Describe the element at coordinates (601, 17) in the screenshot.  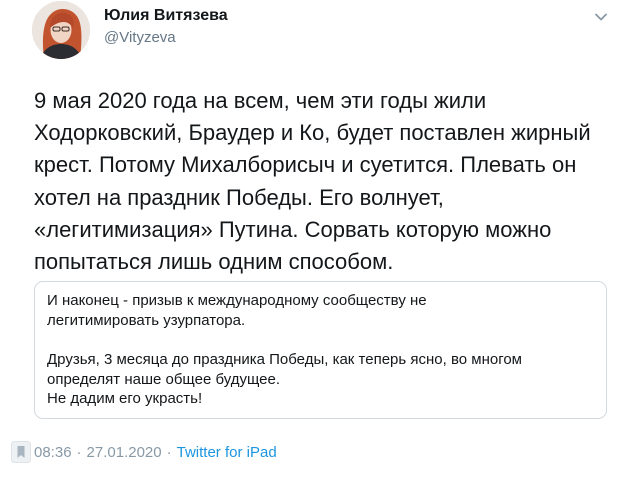
I see `chevron-down-icon` at that location.